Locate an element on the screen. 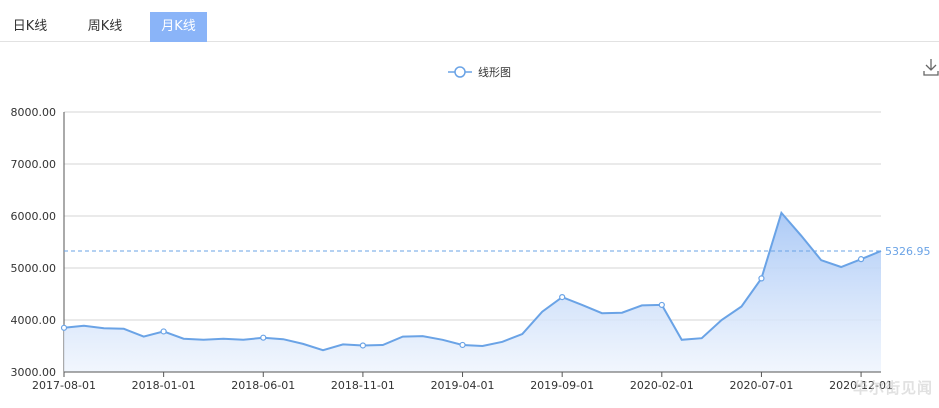  x-tick-label: 2020-07-01 is located at coordinates (761, 385).